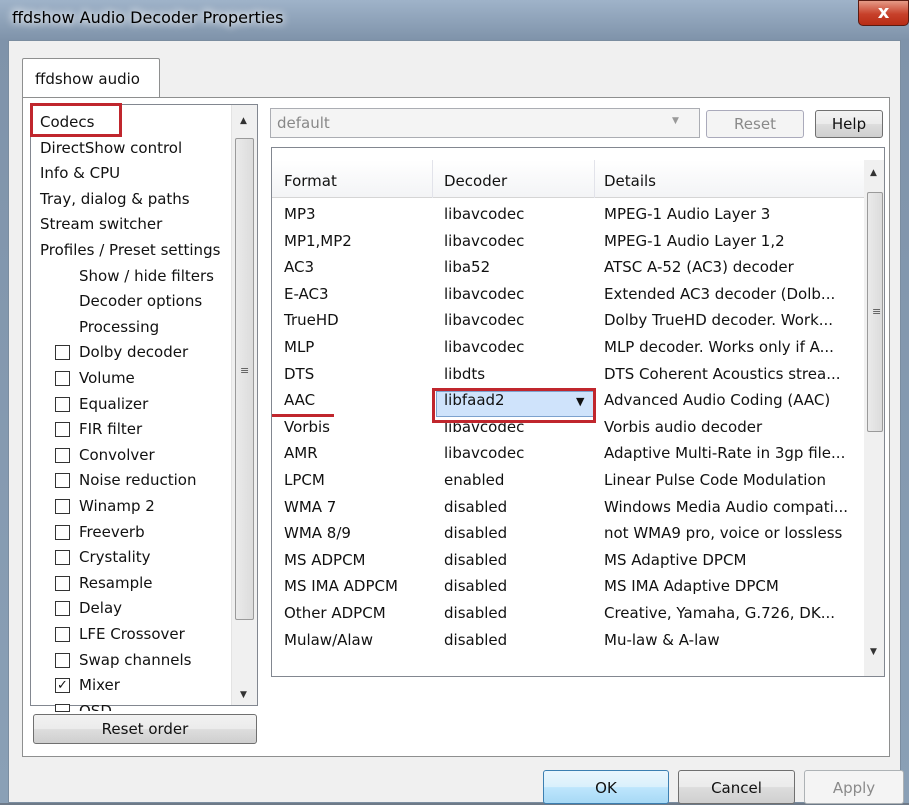 Image resolution: width=909 pixels, height=805 pixels. I want to click on filter-label: FIR filter, so click(110, 429).